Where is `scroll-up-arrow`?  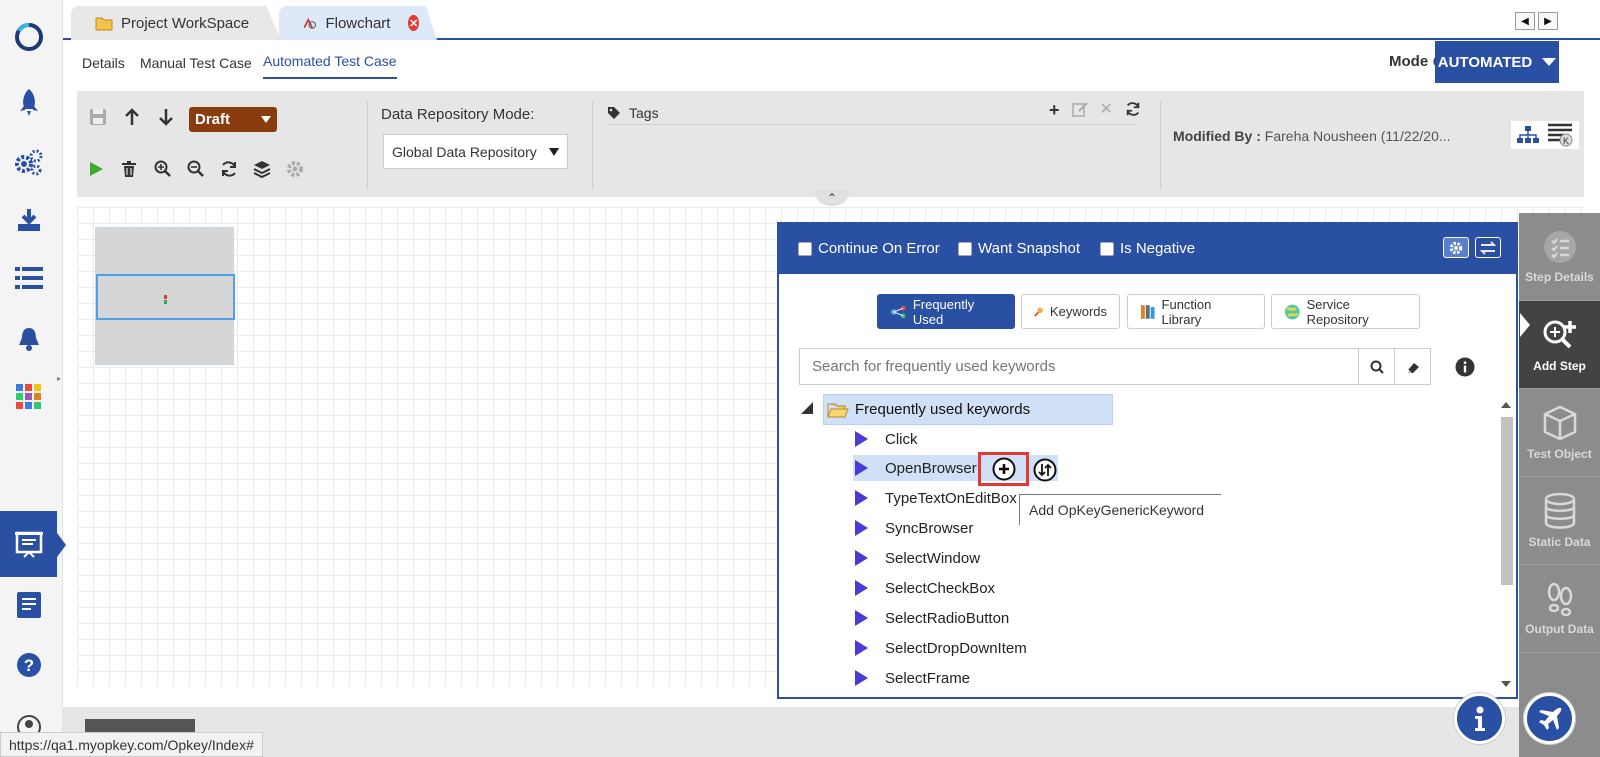
scroll-up-arrow is located at coordinates (1506, 405).